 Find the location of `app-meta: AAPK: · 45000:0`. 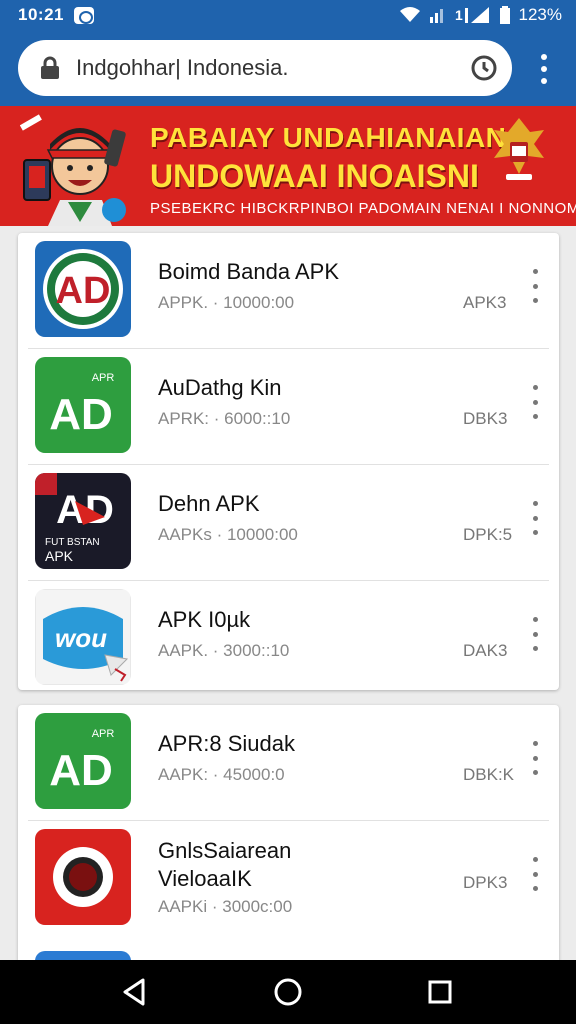

app-meta: AAPK: · 45000:0 is located at coordinates (221, 774).